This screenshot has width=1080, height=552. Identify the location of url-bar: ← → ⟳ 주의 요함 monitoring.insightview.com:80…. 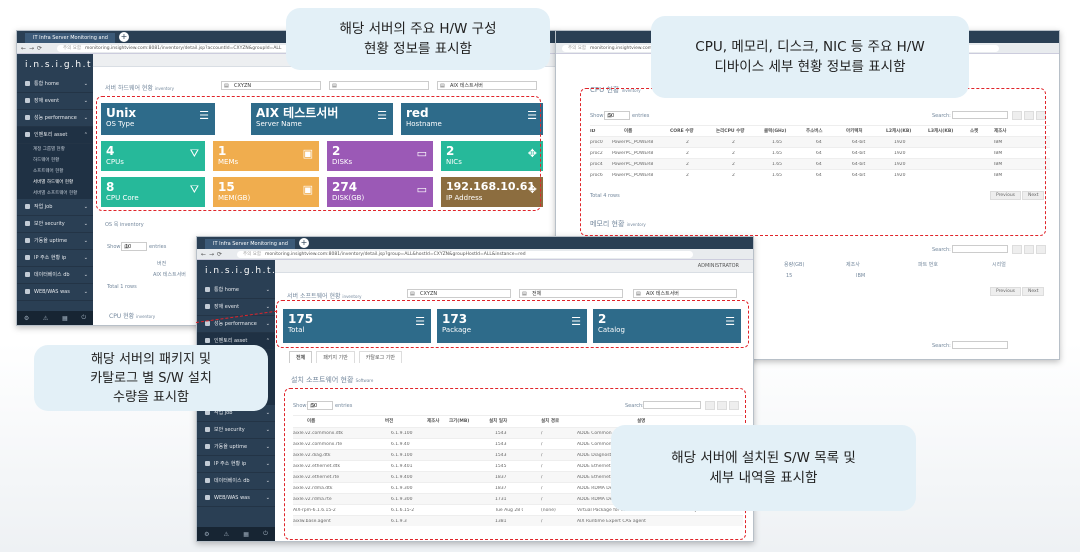
(475, 254).